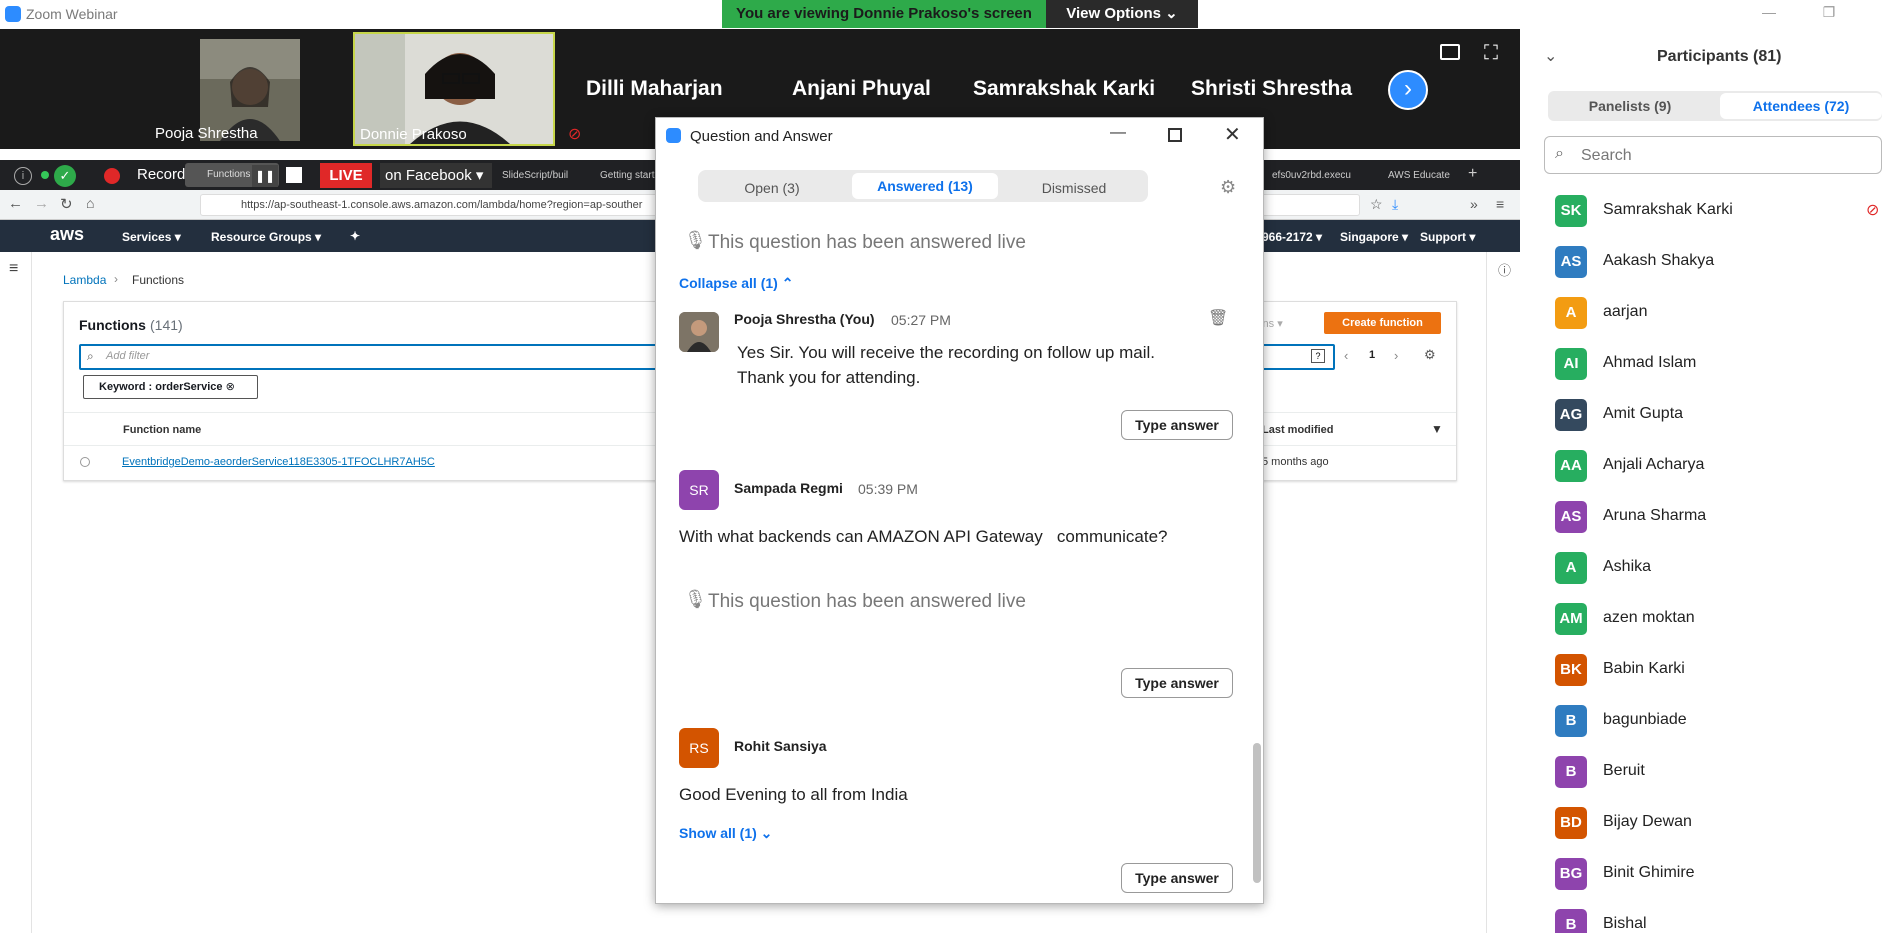  Describe the element at coordinates (85, 462) in the screenshot. I see `row-radio` at that location.